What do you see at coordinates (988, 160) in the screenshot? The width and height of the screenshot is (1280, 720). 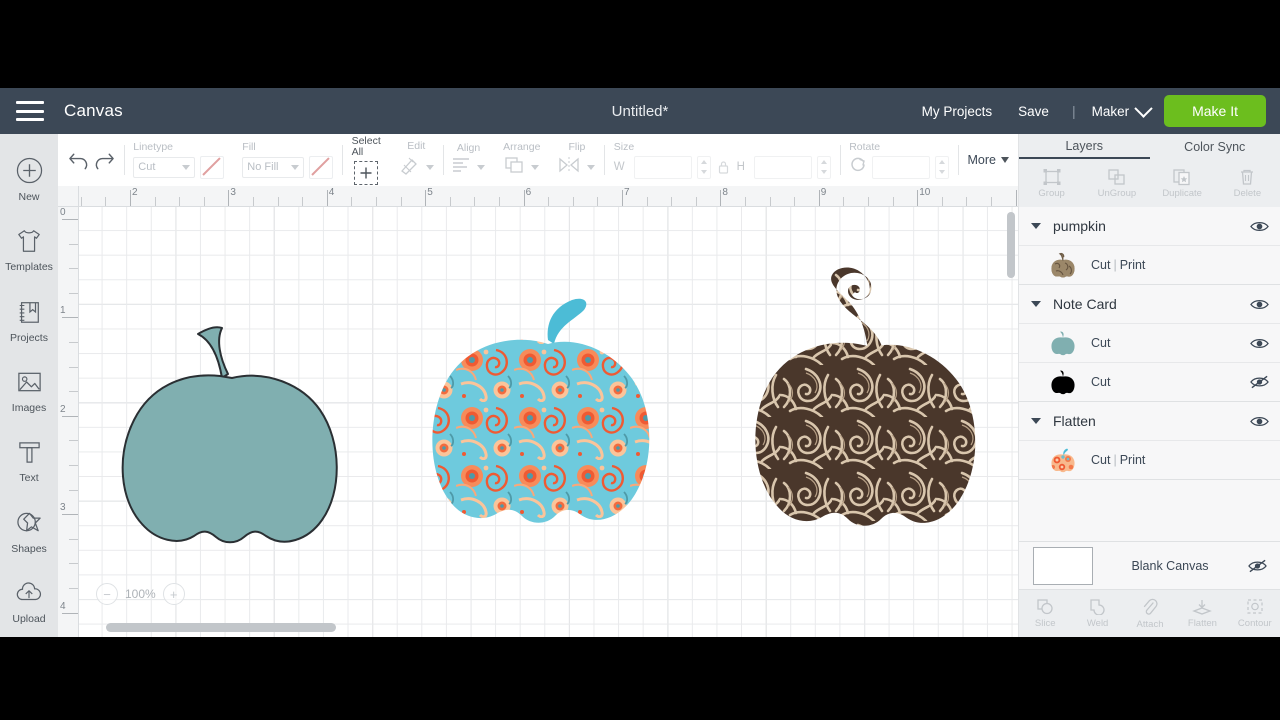 I see `more-menu: More` at bounding box center [988, 160].